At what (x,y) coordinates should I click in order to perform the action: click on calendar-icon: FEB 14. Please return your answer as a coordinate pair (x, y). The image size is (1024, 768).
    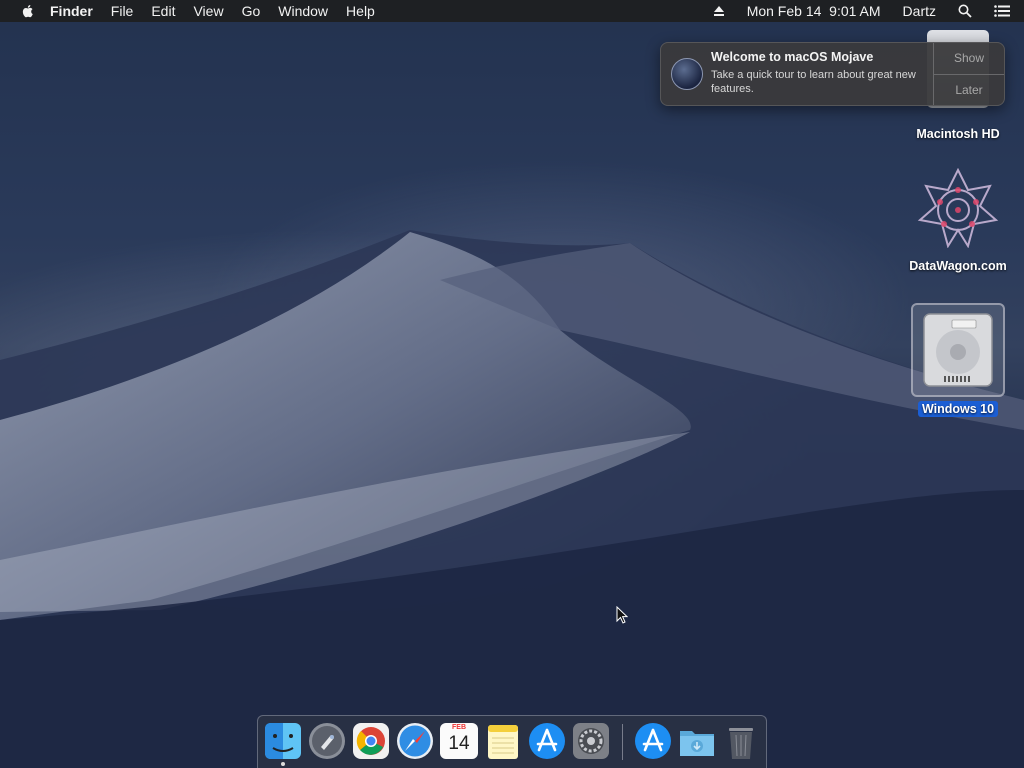
    Looking at the image, I should click on (459, 741).